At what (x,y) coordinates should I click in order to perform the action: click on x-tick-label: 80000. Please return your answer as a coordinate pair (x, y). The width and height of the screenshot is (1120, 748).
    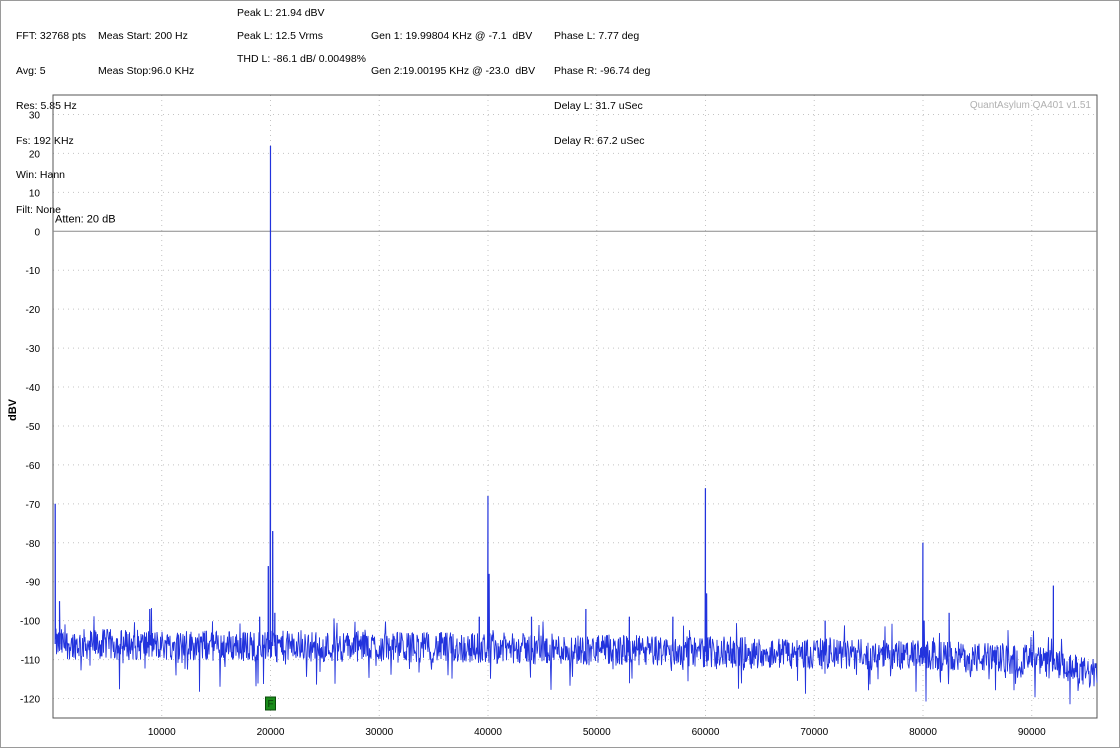
    Looking at the image, I should click on (923, 732).